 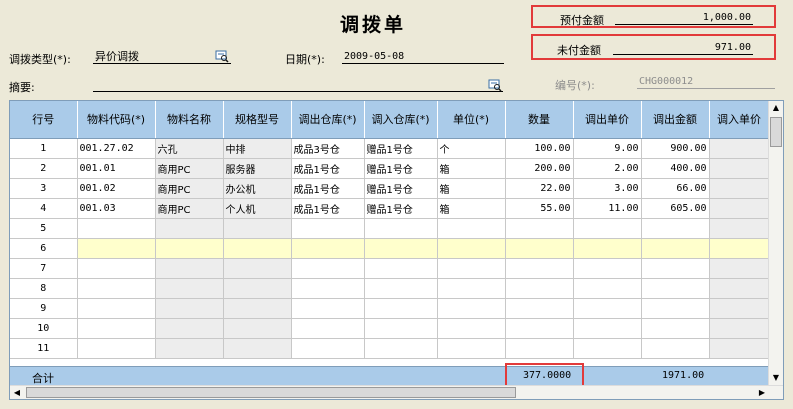 What do you see at coordinates (539, 168) in the screenshot?
I see `cell-qty: 200.00` at bounding box center [539, 168].